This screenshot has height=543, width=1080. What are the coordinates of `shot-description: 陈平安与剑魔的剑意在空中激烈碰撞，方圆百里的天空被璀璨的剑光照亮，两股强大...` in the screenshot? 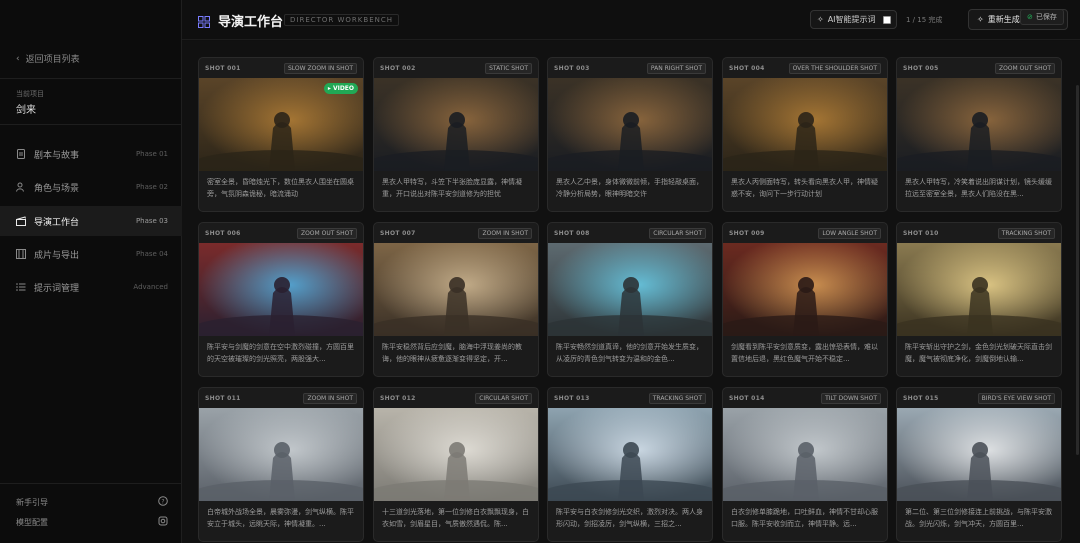 It's located at (280, 353).